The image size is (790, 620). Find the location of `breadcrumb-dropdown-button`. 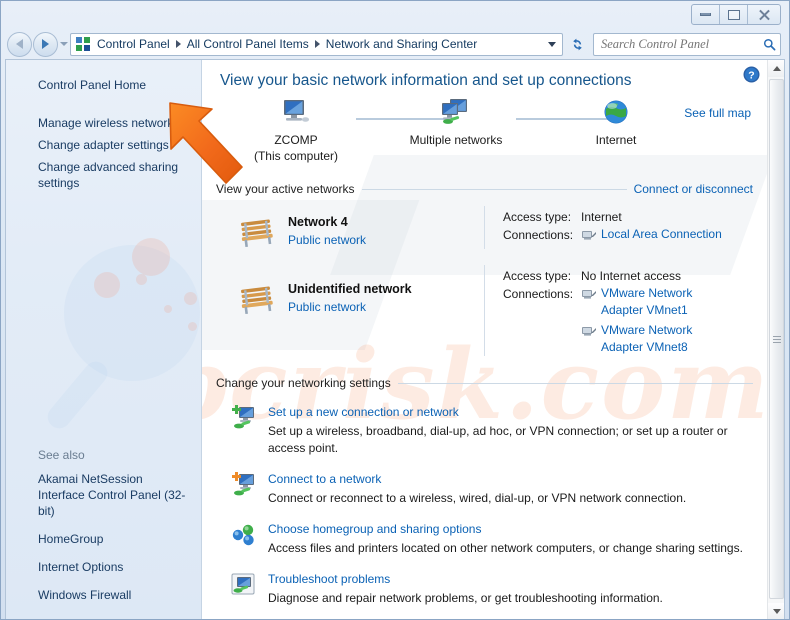

breadcrumb-dropdown-button is located at coordinates (552, 44).